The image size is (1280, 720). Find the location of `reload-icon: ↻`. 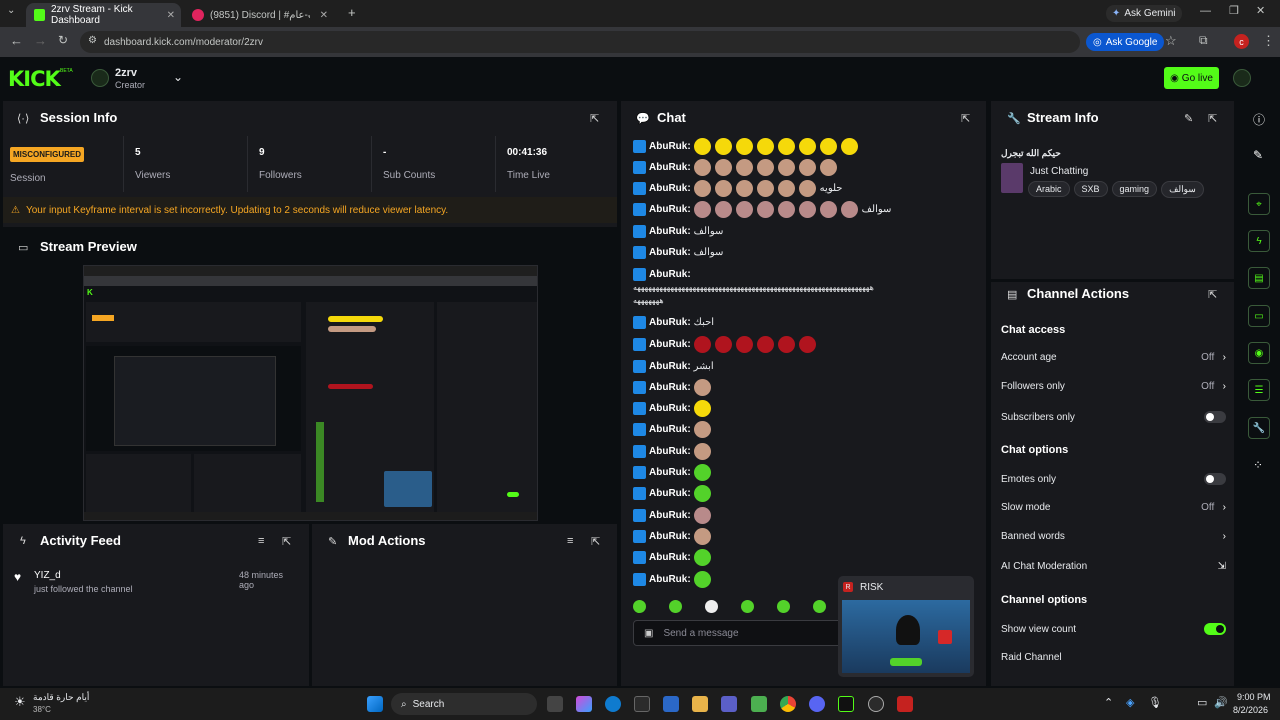

reload-icon: ↻ is located at coordinates (63, 40).